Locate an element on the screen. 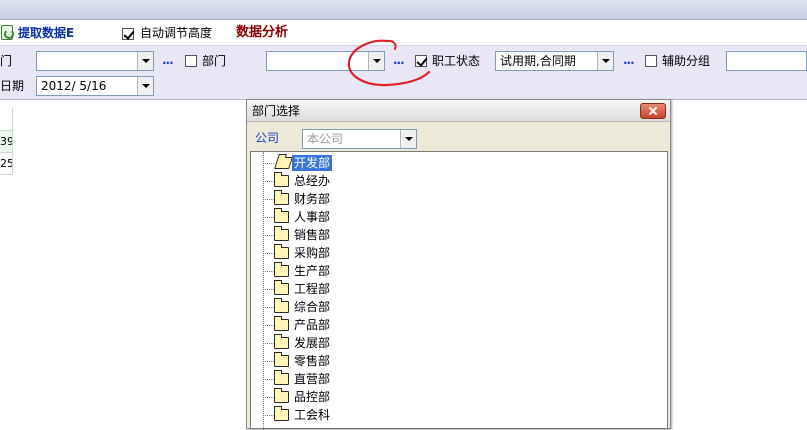 The image size is (807, 430). company-row: 公司 本公司 is located at coordinates (458, 138).